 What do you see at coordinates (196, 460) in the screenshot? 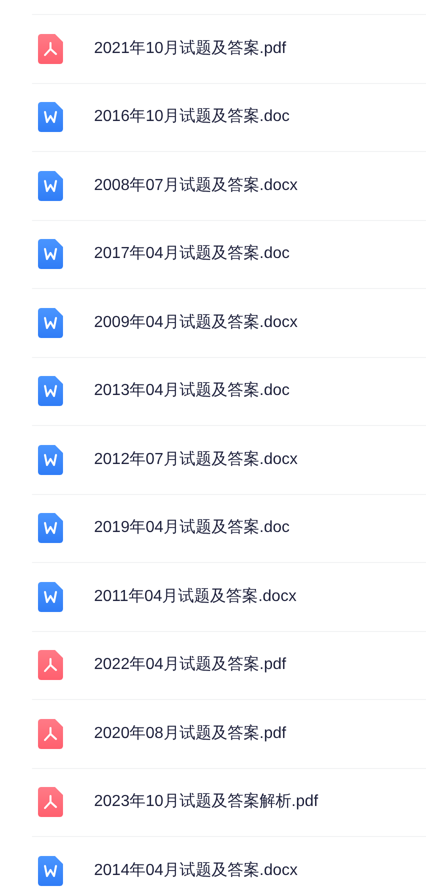
I see `file-name: 2012年07月试题及答案.docx` at bounding box center [196, 460].